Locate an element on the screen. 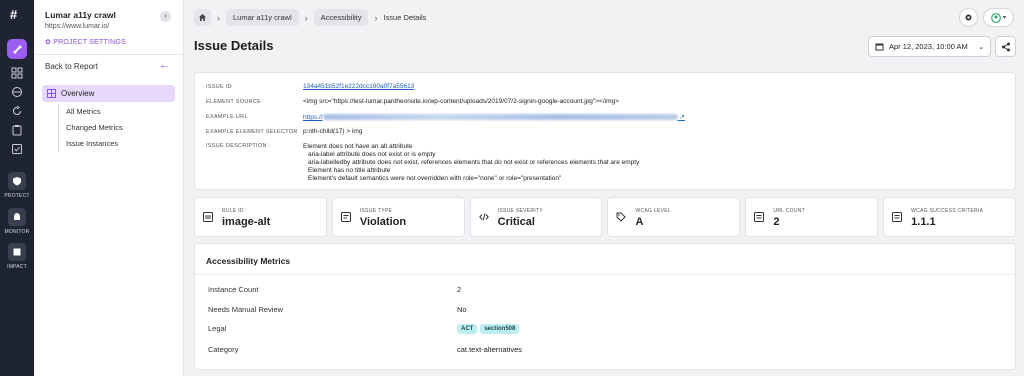 The image size is (1024, 376). settings-button is located at coordinates (968, 17).